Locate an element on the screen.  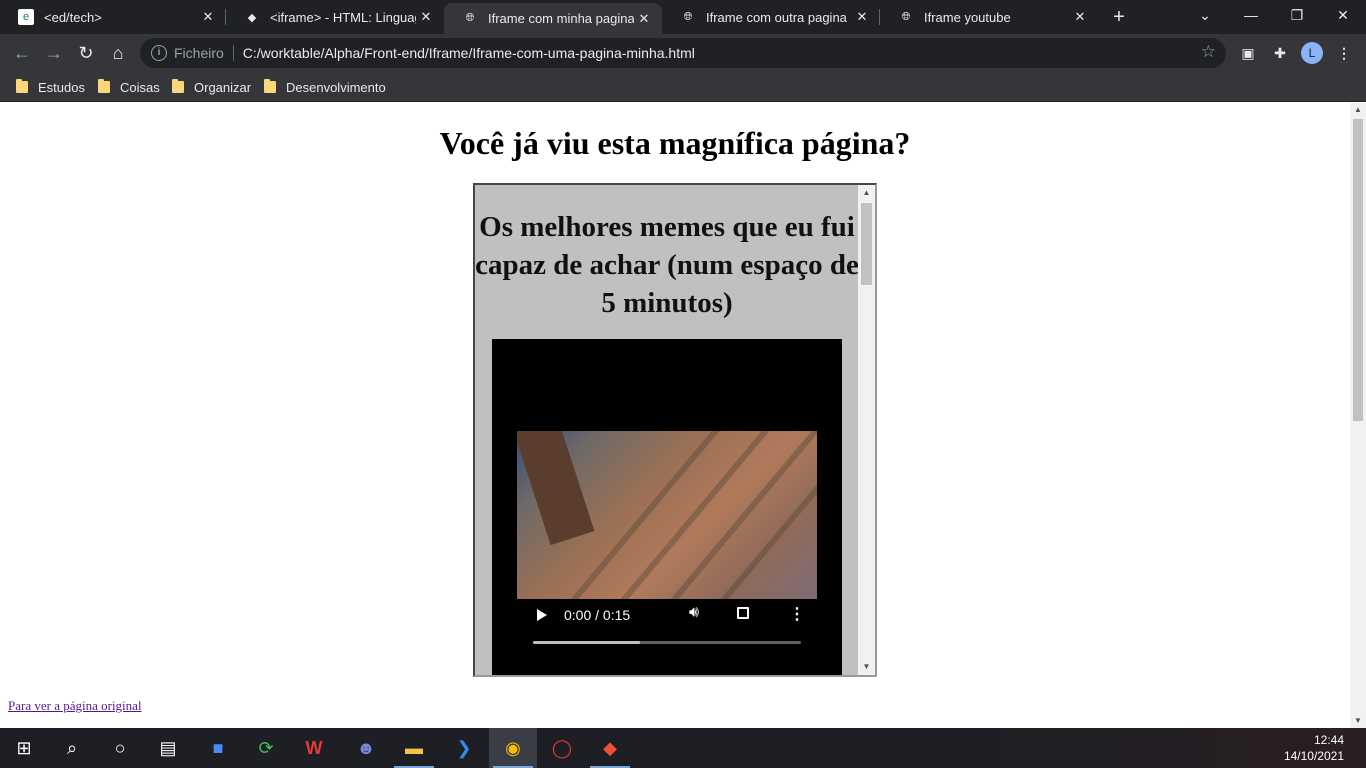
tab-iframe-outra-pagina: 🌐︎ Iframe com outra pagina ✕ is located at coordinates (771, 17).